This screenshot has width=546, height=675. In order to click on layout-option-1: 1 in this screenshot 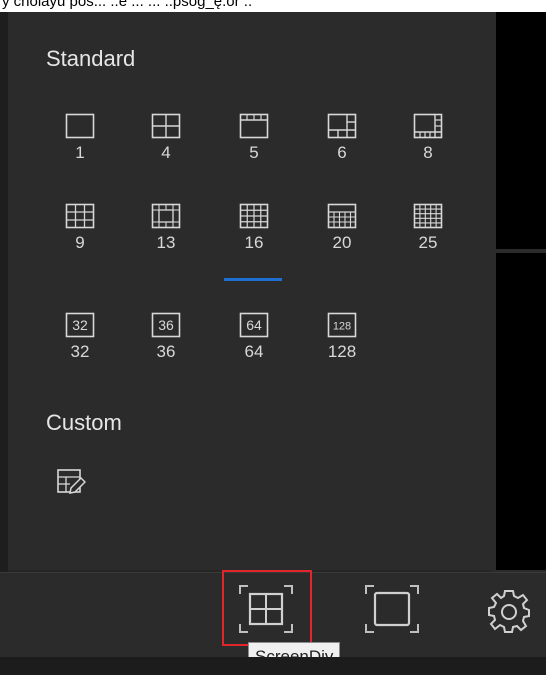, I will do `click(80, 138)`.